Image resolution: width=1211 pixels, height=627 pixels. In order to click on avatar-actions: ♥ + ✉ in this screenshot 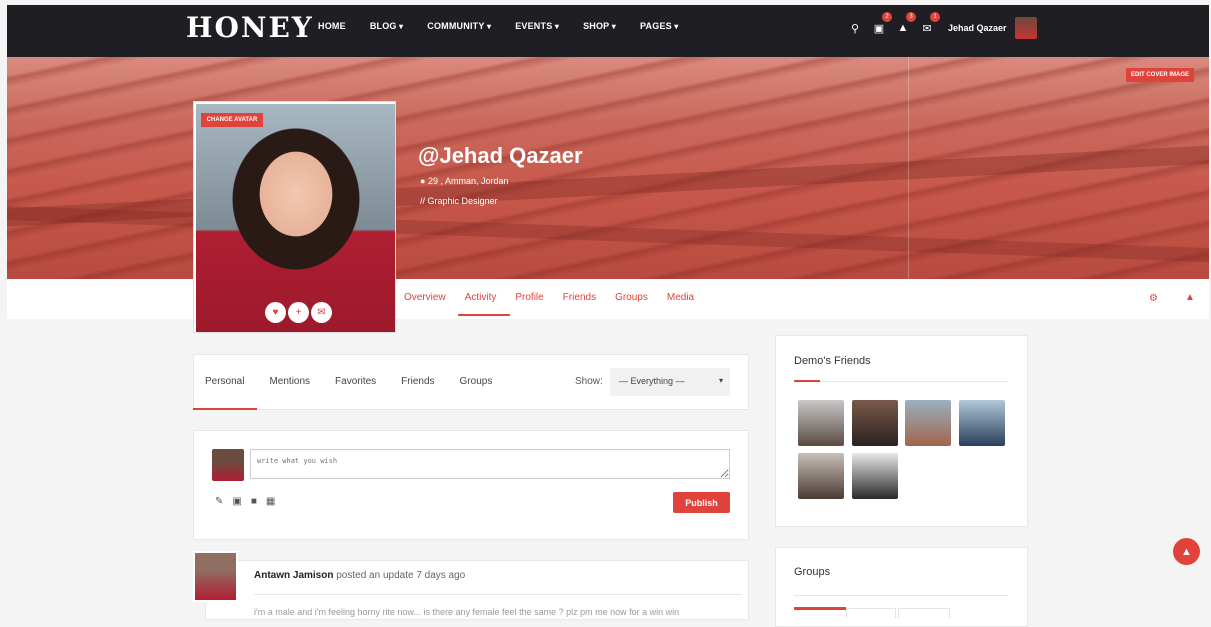, I will do `click(299, 312)`.